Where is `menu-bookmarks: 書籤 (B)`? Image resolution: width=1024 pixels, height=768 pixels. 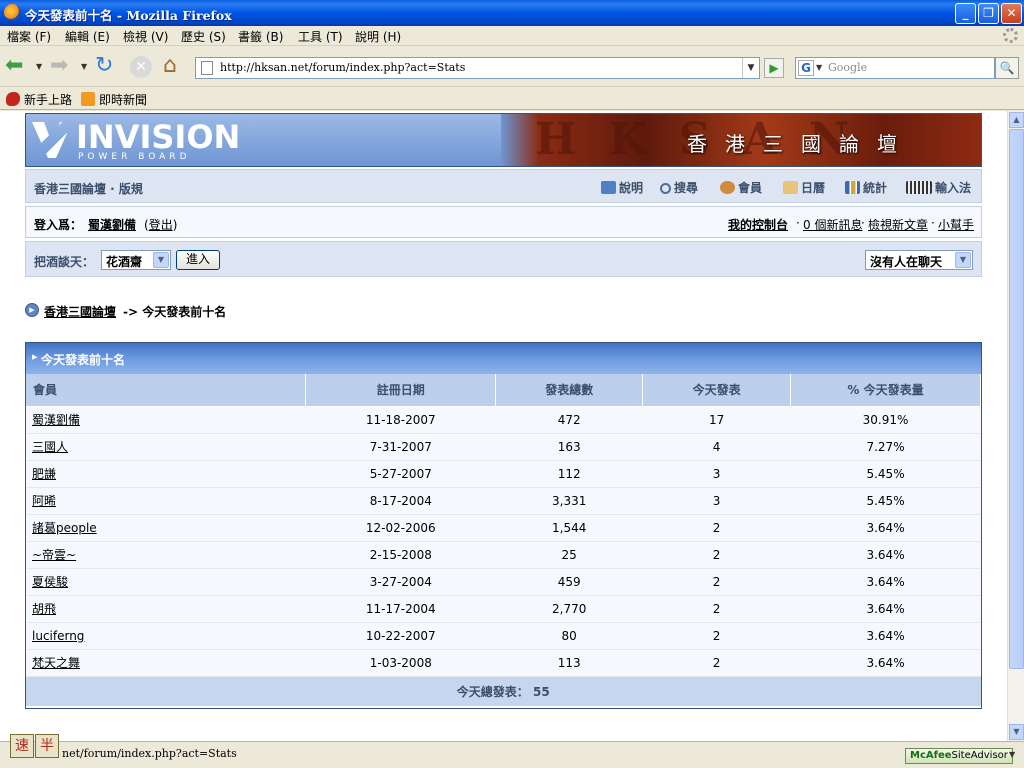 menu-bookmarks: 書籤 (B) is located at coordinates (260, 36).